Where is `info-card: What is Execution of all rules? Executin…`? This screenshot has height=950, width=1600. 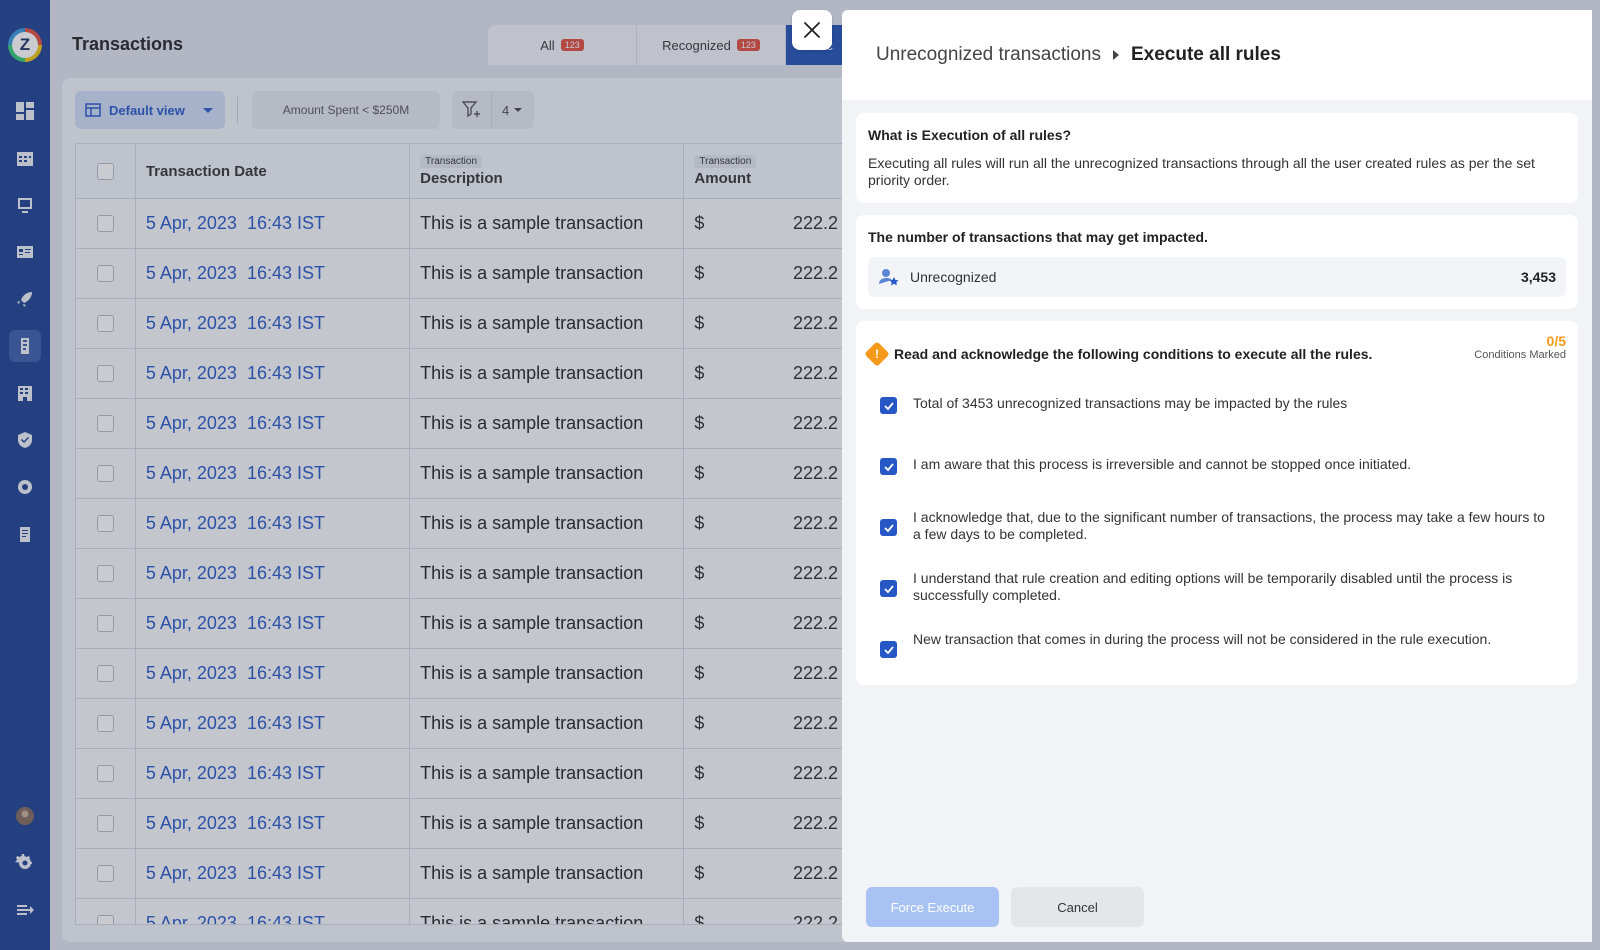
info-card: What is Execution of all rules? Executin… is located at coordinates (1217, 158).